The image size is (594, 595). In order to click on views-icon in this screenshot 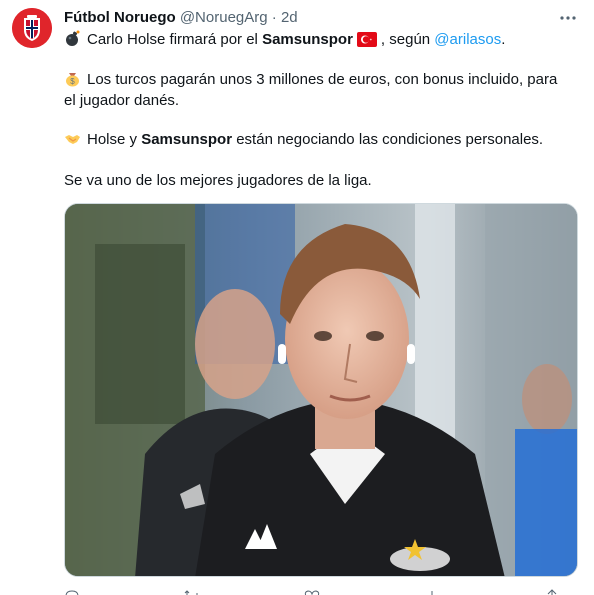, I will do `click(432, 591)`.